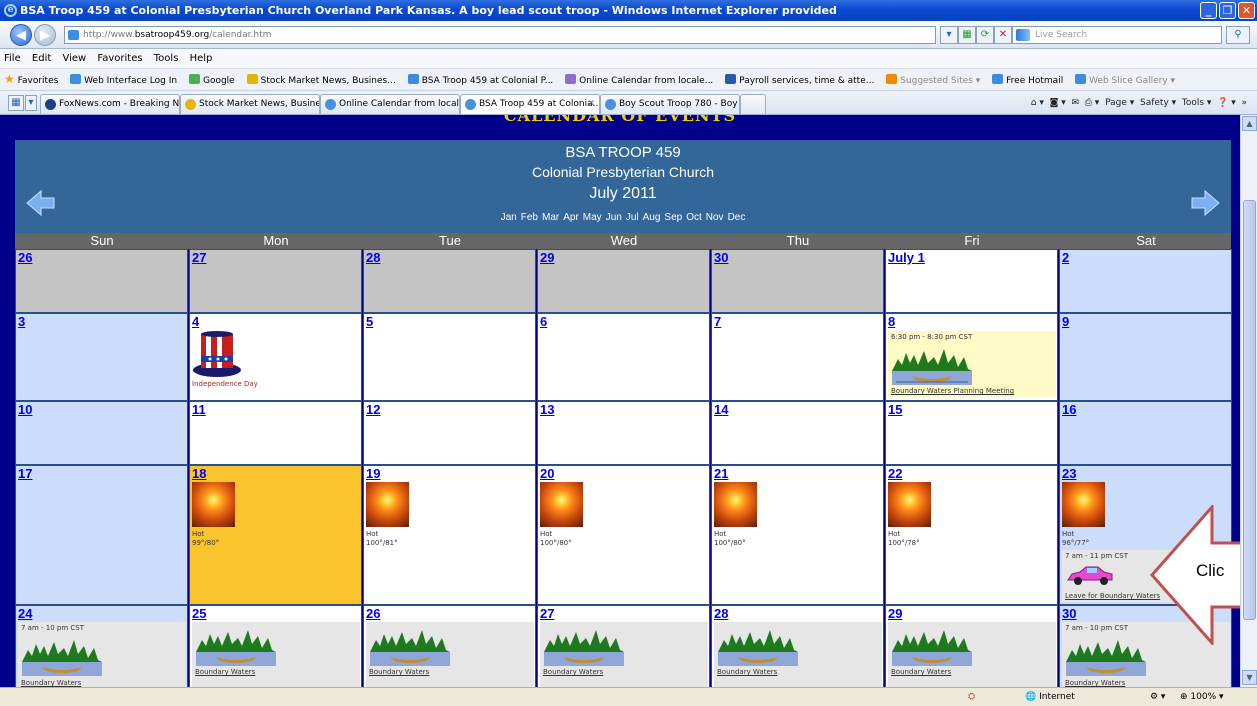  What do you see at coordinates (694, 217) in the screenshot?
I see `month-link: Oct` at bounding box center [694, 217].